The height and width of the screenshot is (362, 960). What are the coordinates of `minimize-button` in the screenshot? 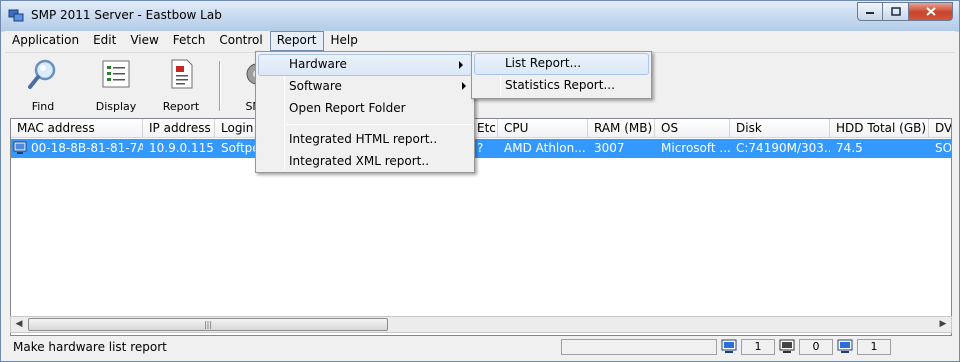 It's located at (870, 11).